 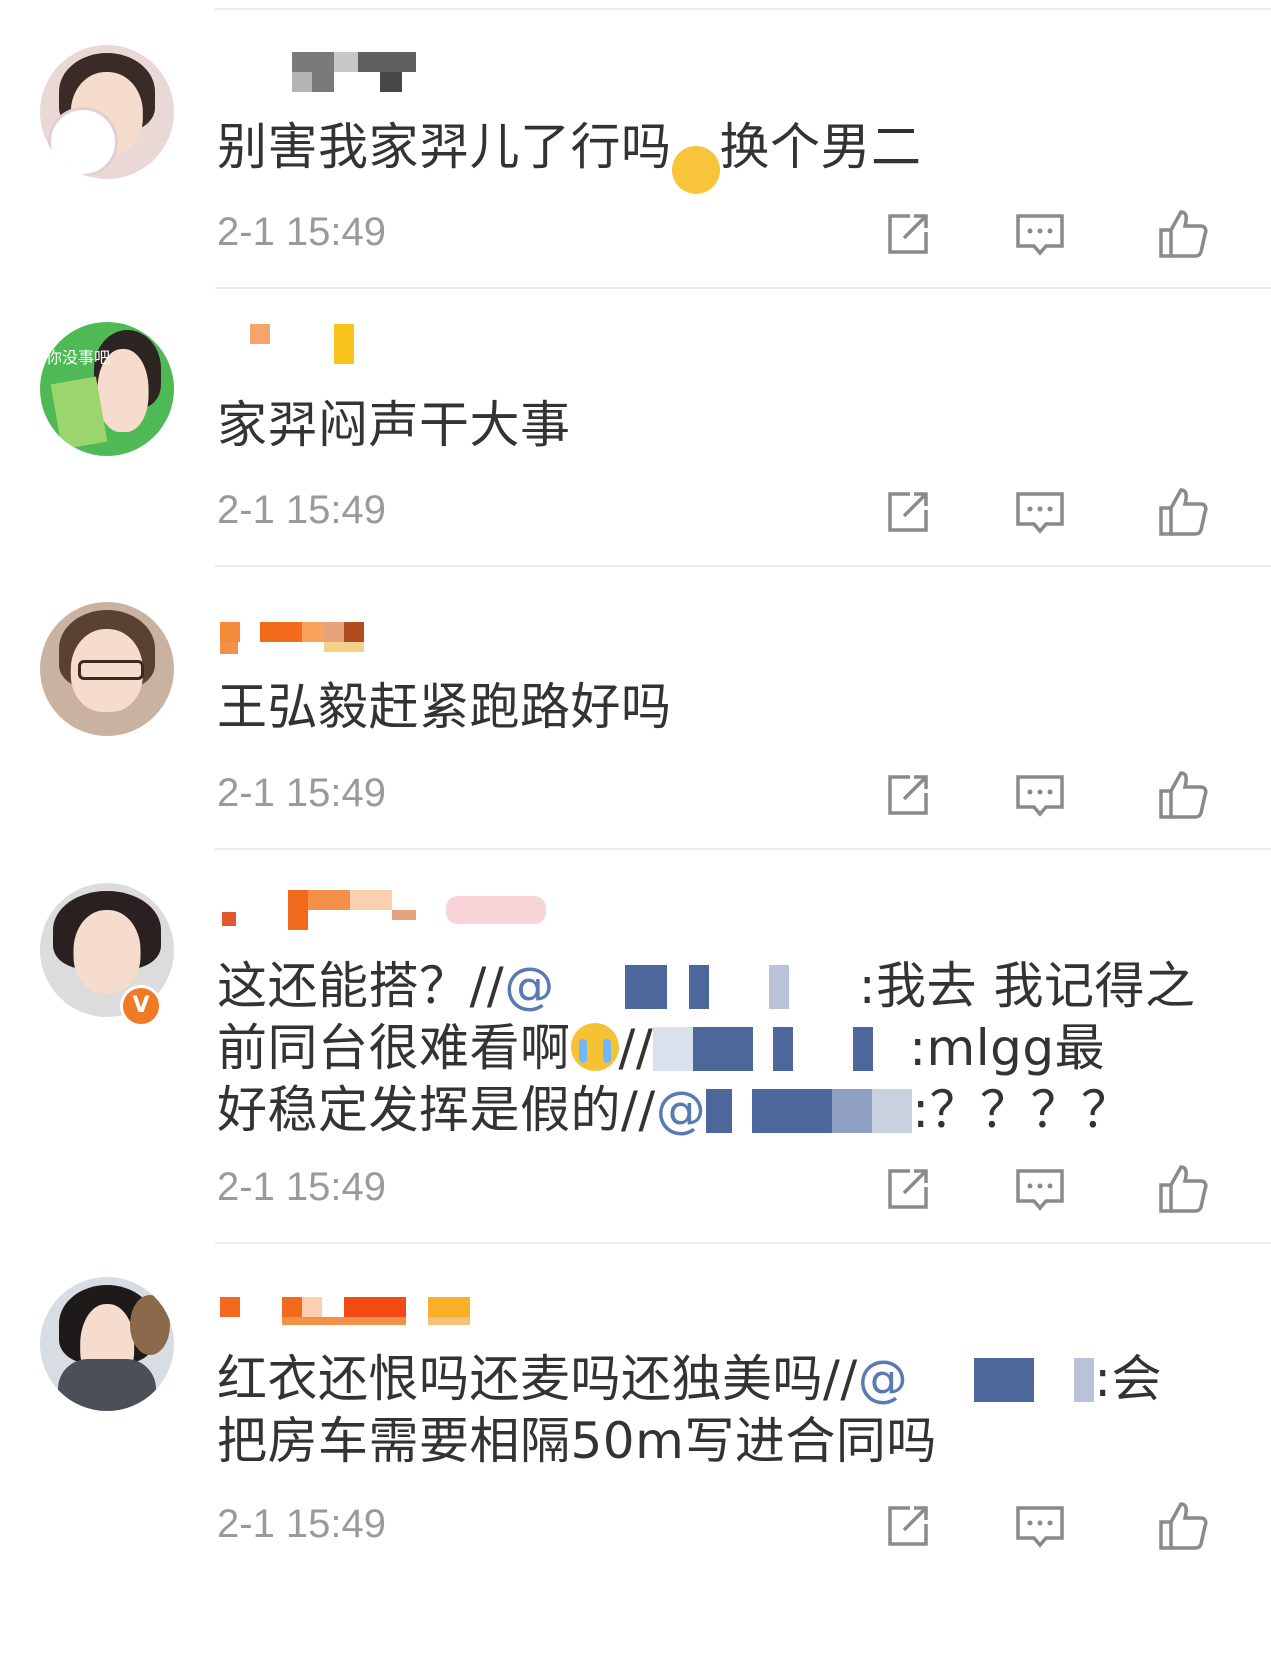 What do you see at coordinates (78, 357) in the screenshot?
I see `avatar-caption: 你没事吧` at bounding box center [78, 357].